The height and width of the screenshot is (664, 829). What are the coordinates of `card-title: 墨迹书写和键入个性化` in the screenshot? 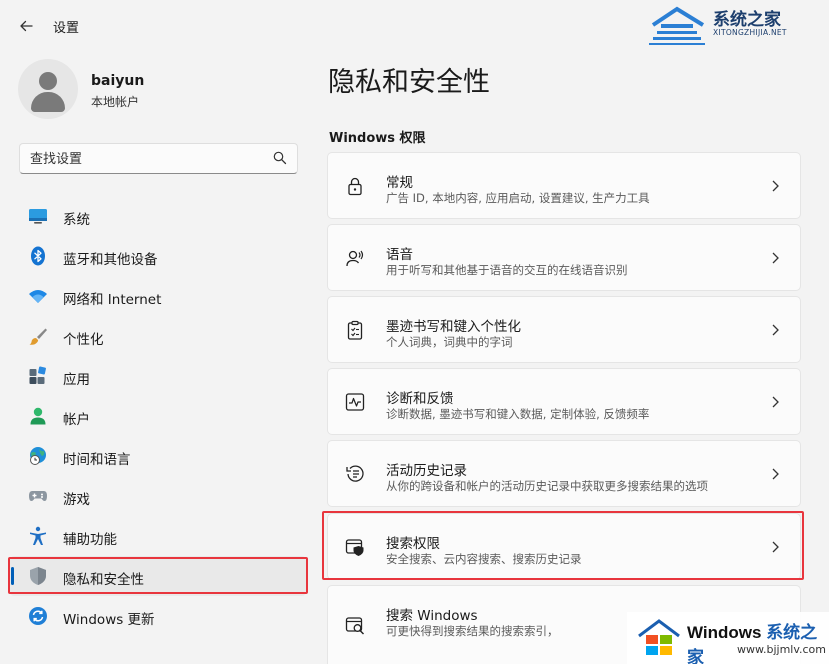 It's located at (453, 327).